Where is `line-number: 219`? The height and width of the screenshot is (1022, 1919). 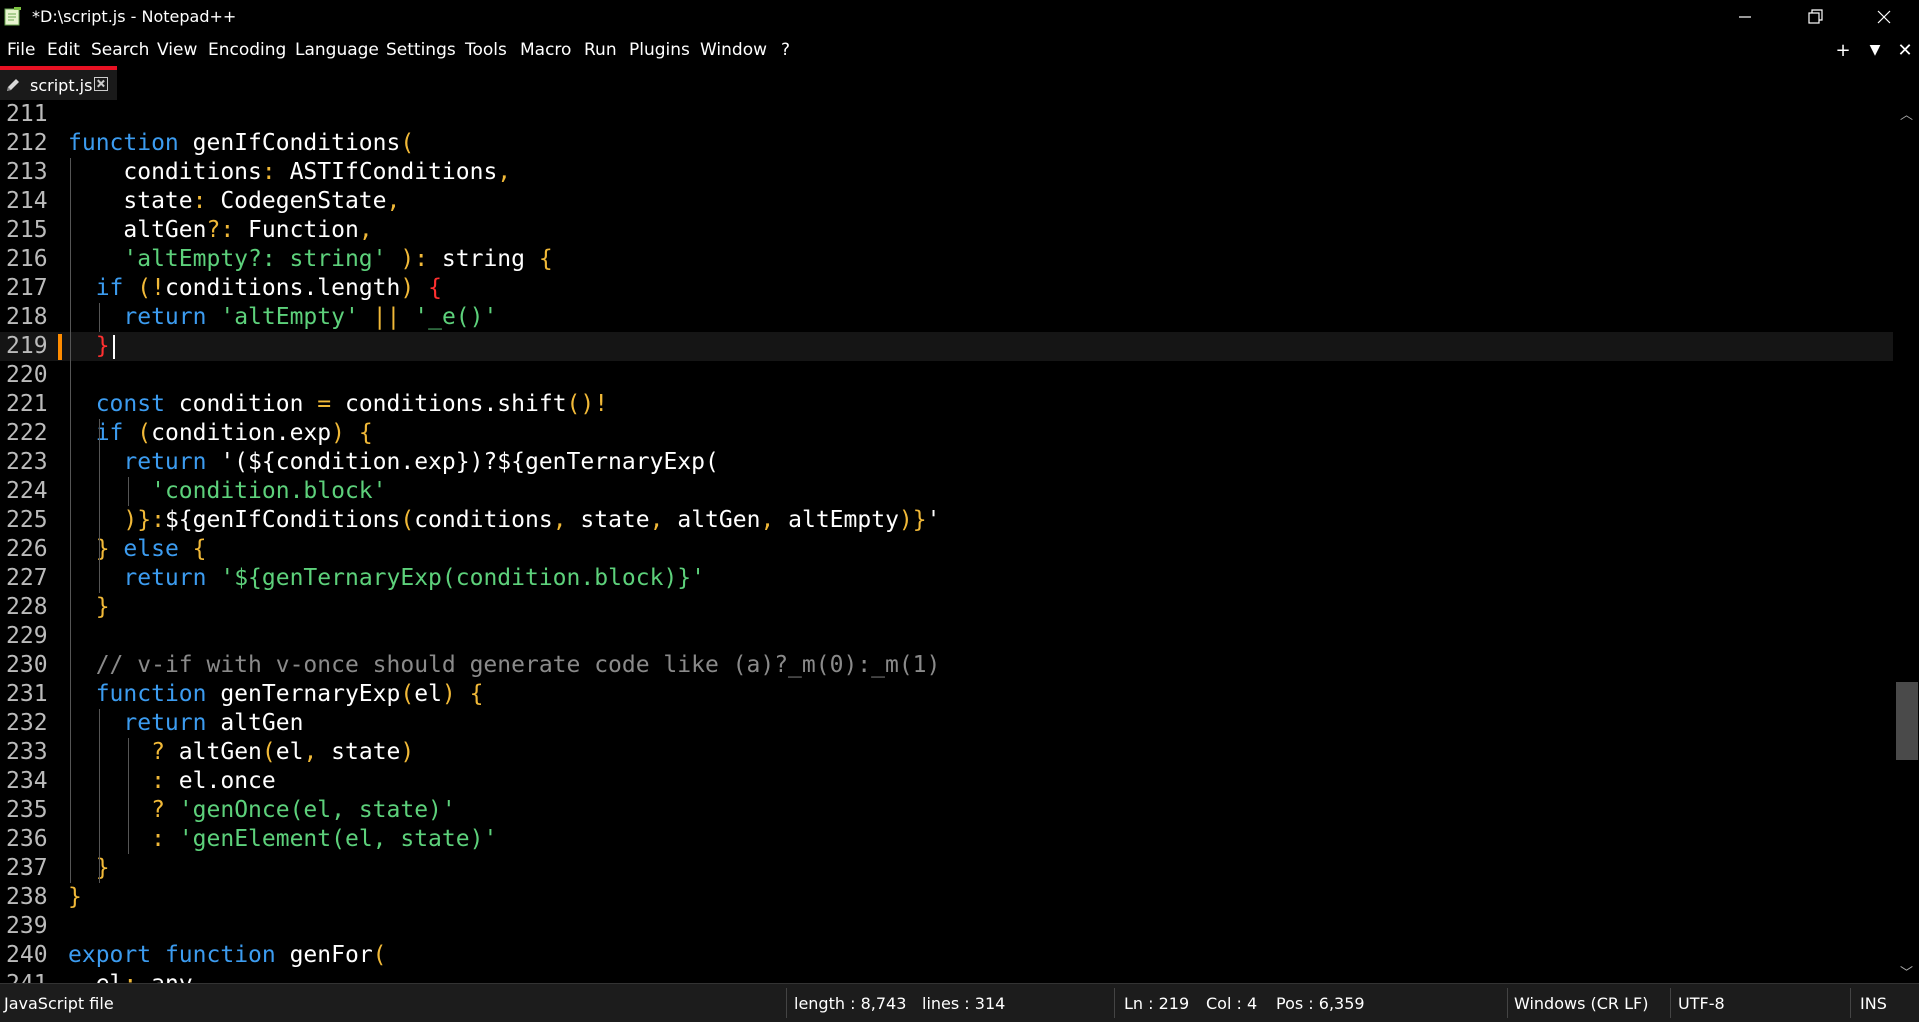 line-number: 219 is located at coordinates (27, 346).